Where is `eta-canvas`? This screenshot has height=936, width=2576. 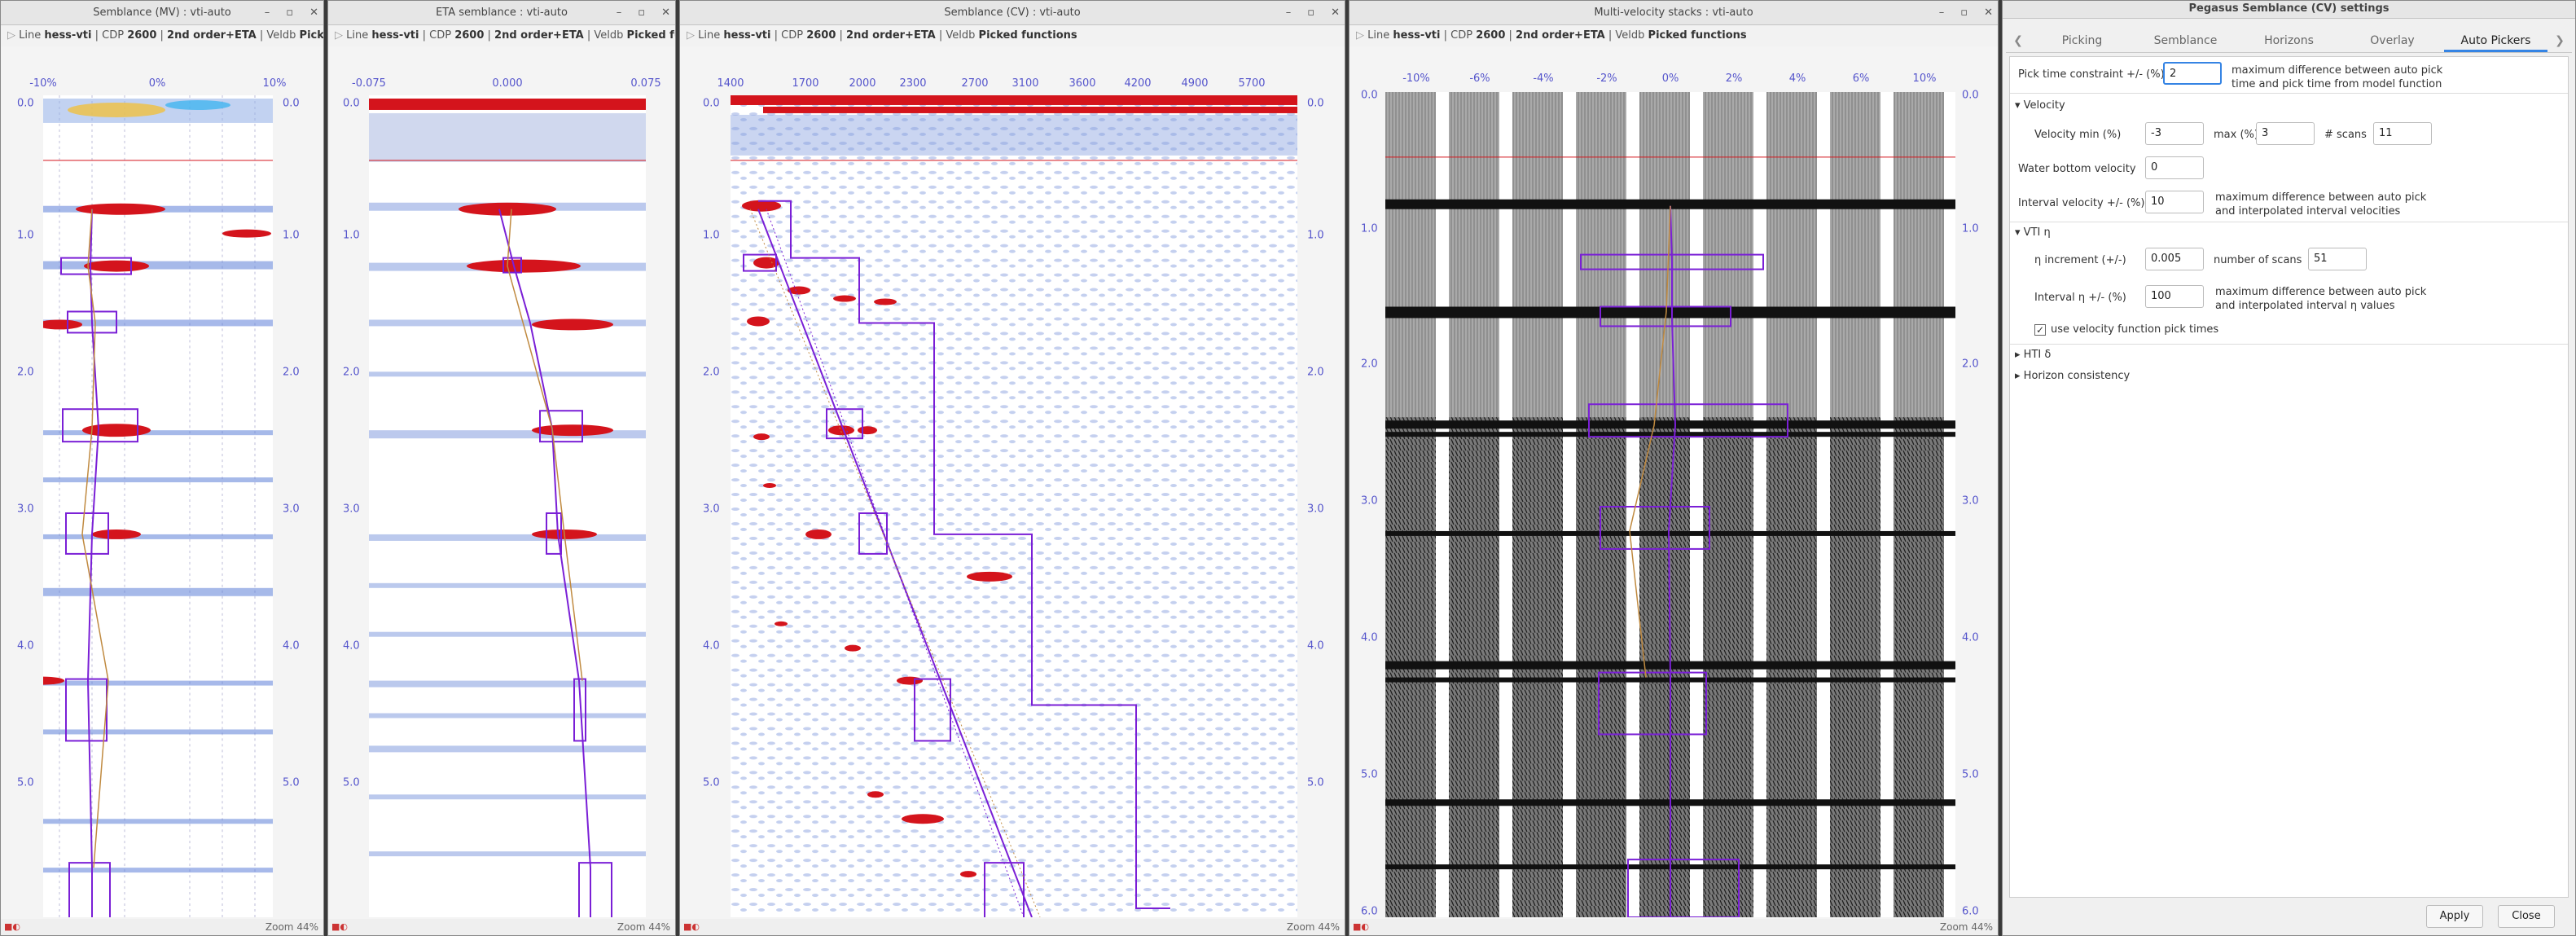 eta-canvas is located at coordinates (507, 506).